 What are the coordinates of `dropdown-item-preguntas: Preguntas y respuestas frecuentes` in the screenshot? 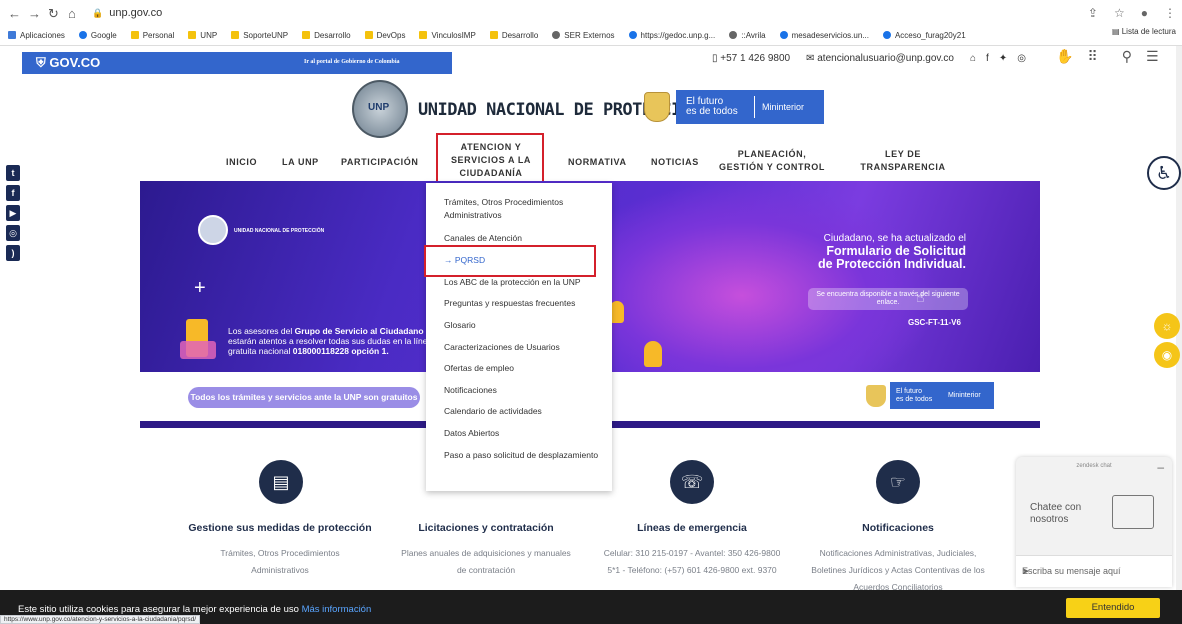 It's located at (524, 303).